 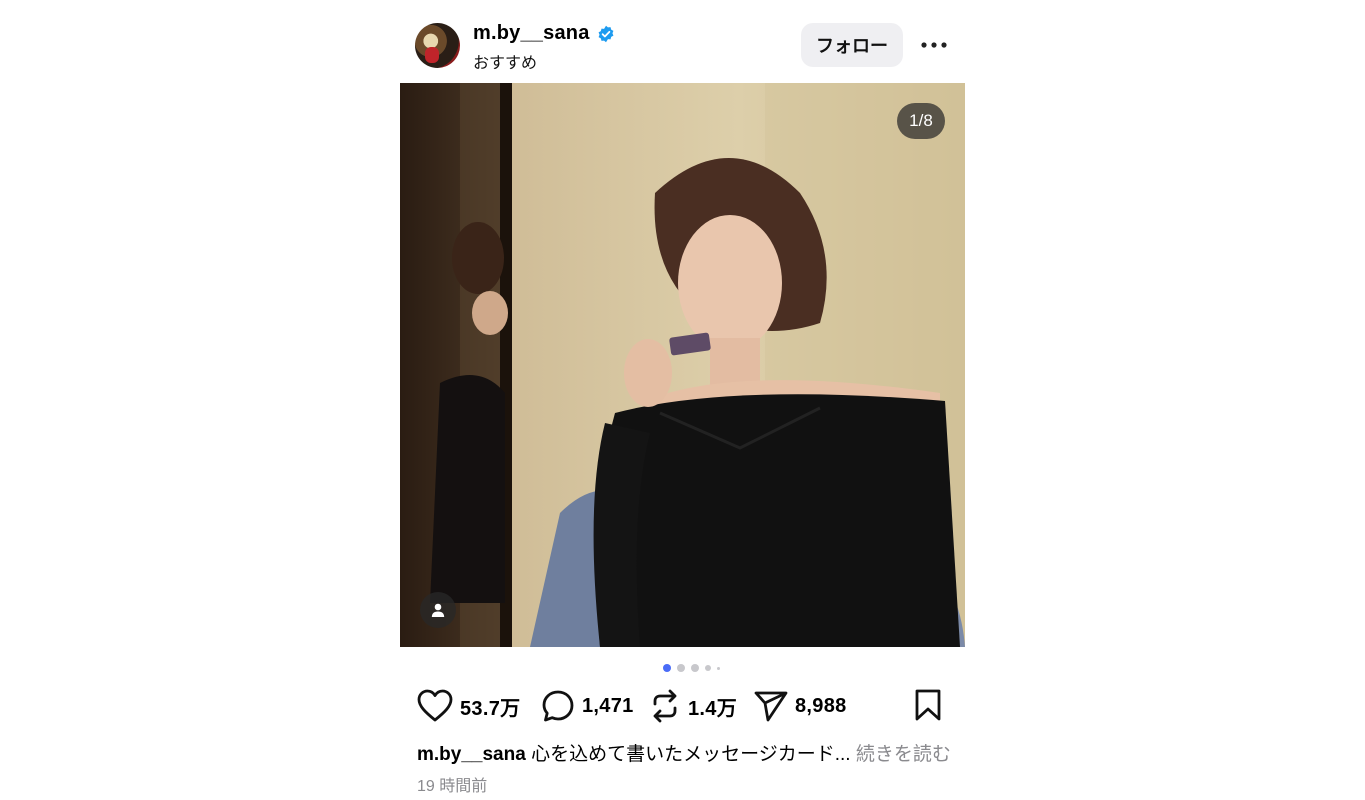 I want to click on repost-button: 1.4万, so click(x=693, y=706).